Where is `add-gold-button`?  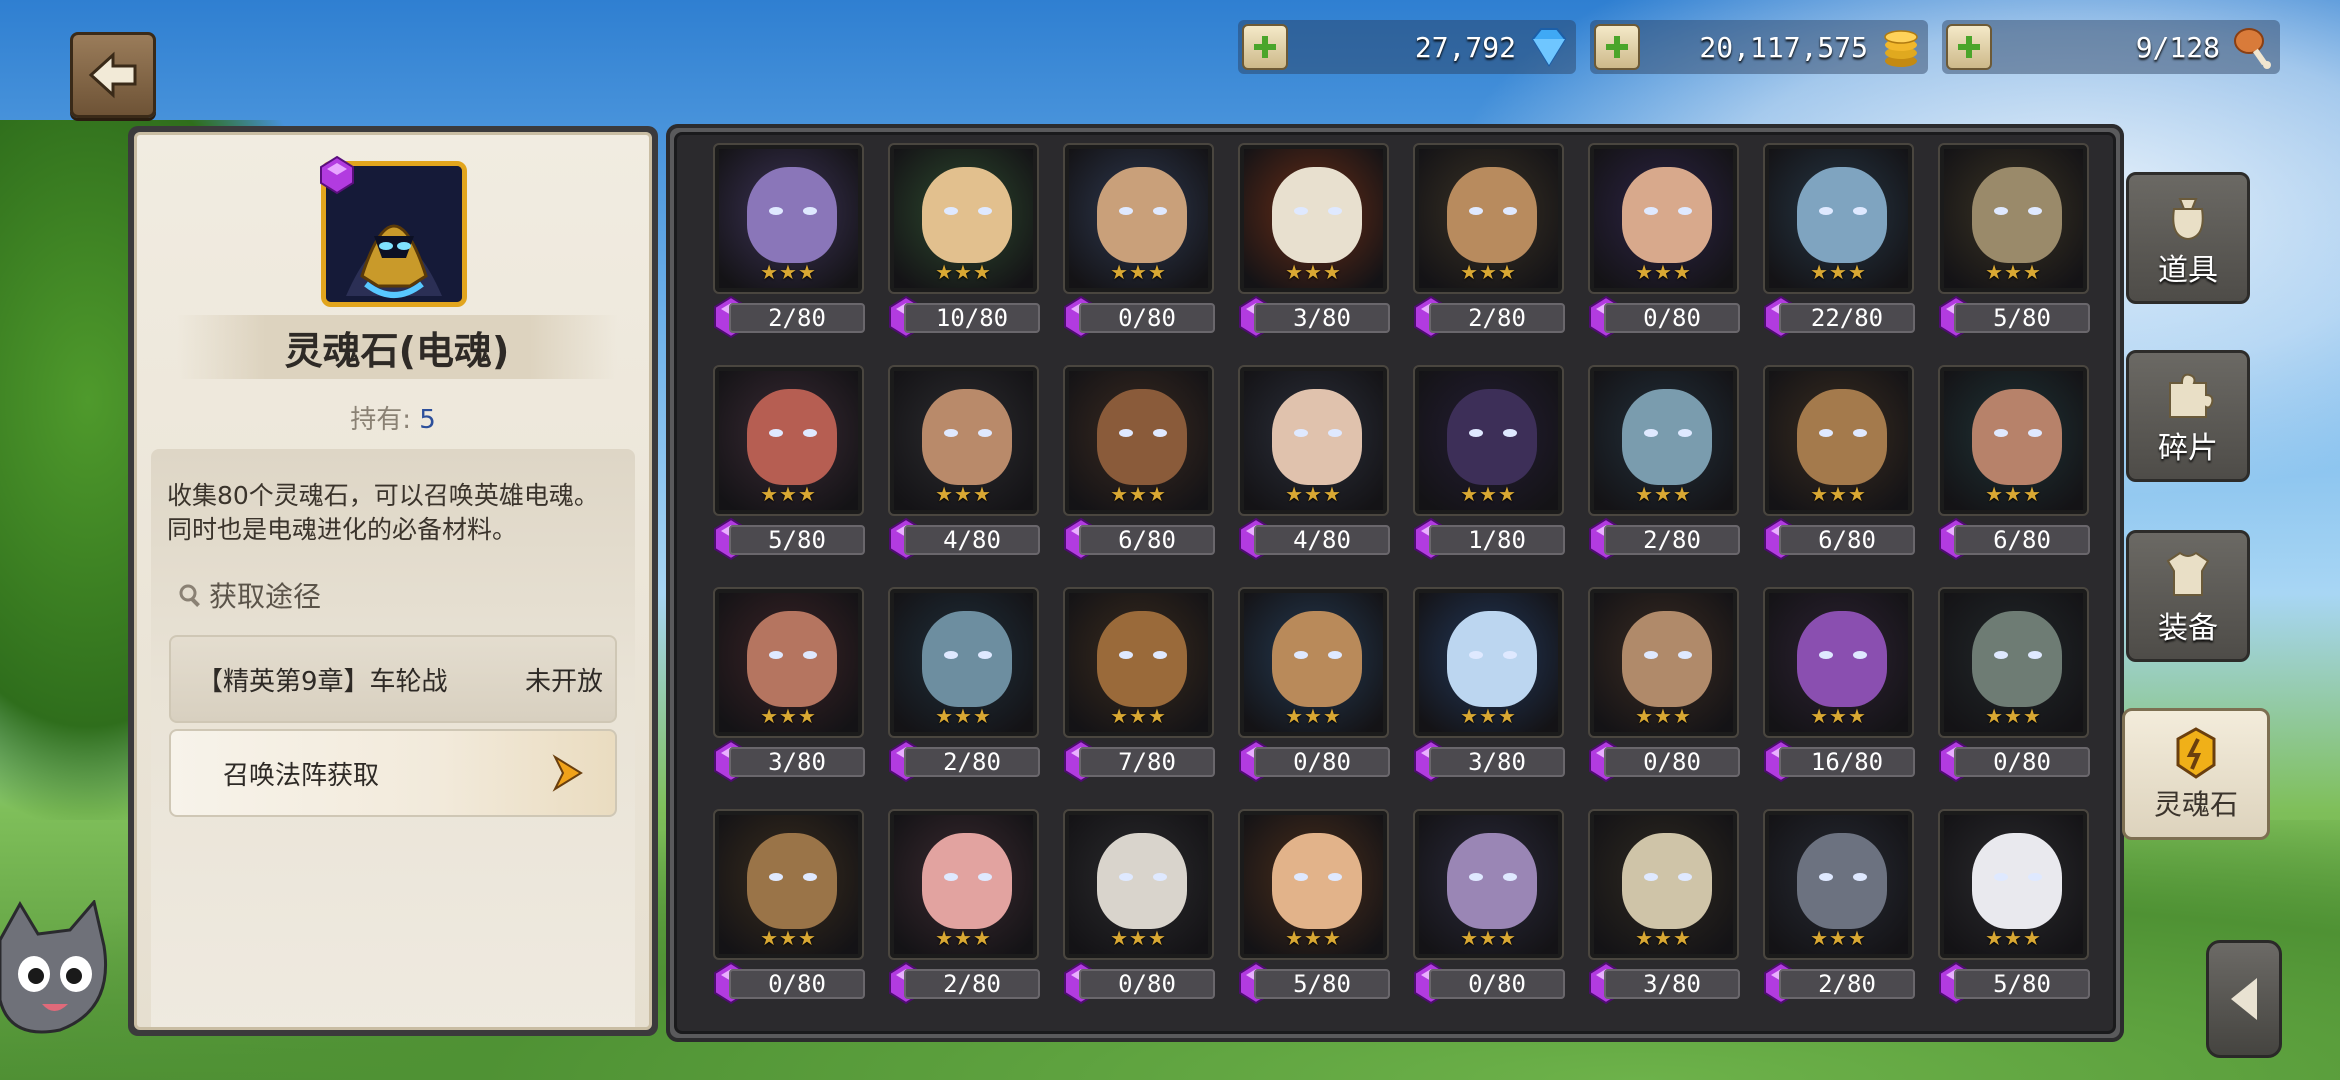
add-gold-button is located at coordinates (1617, 47).